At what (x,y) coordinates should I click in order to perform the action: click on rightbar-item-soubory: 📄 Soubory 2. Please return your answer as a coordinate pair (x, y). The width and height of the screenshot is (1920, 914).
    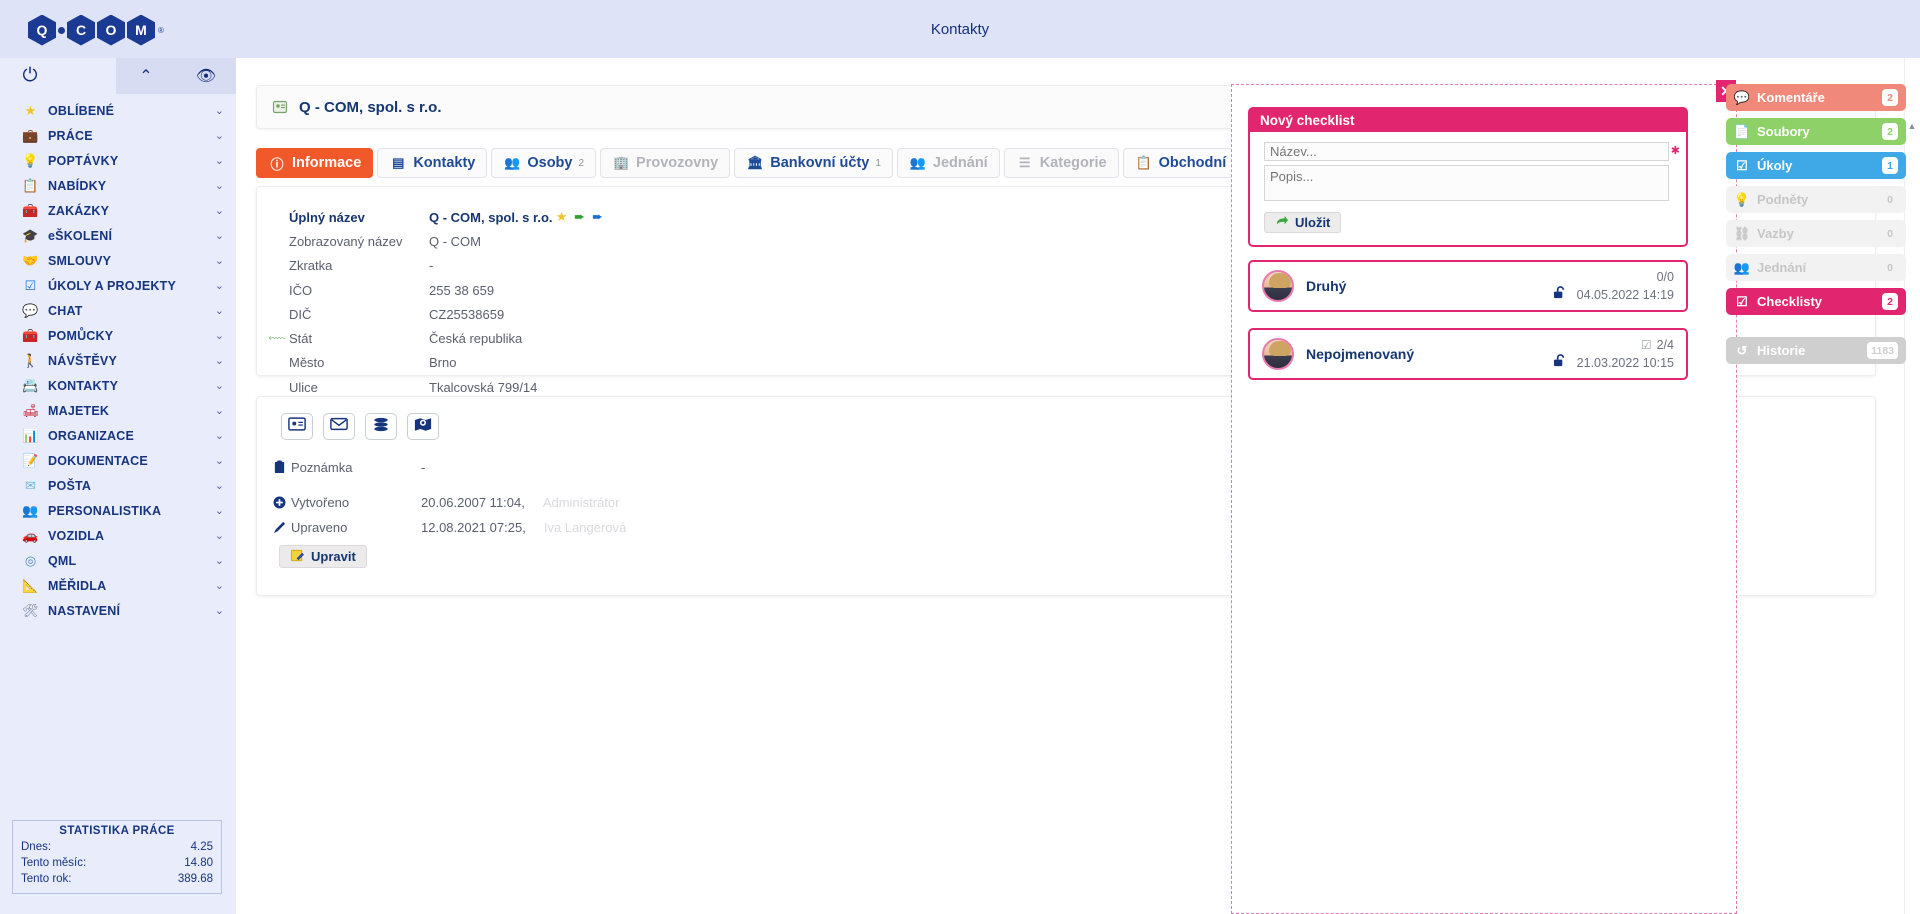
    Looking at the image, I should click on (1816, 131).